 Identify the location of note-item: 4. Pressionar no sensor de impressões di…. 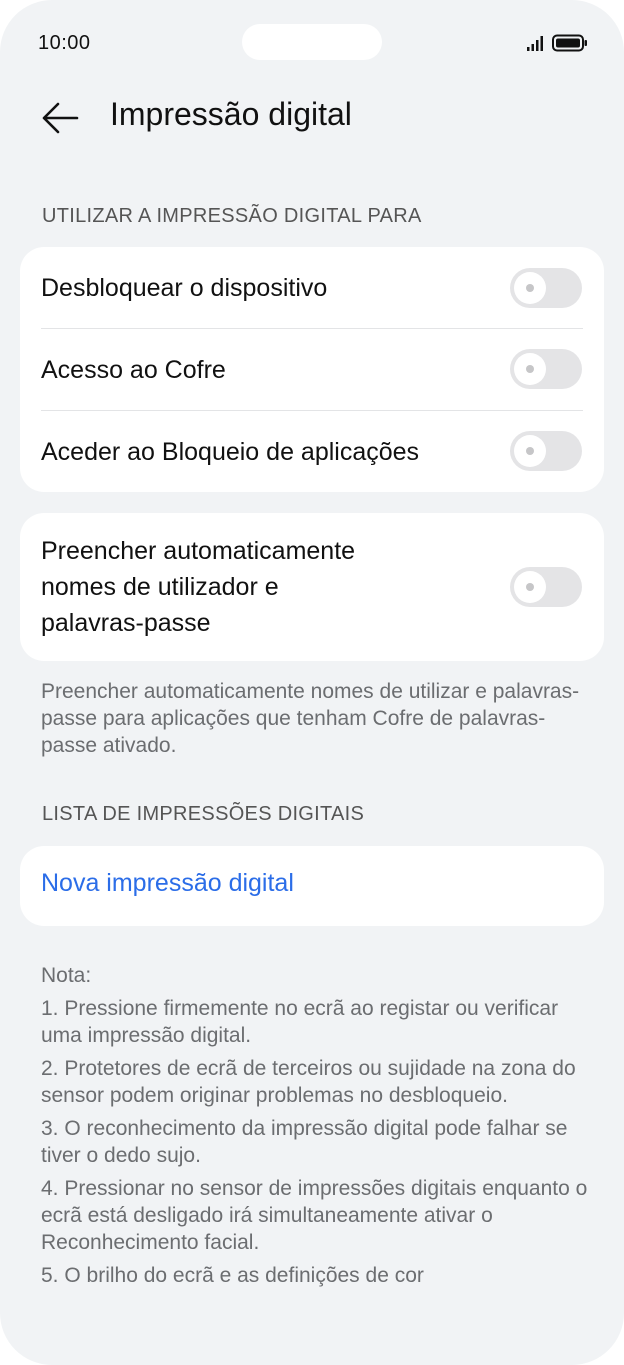
(314, 1215).